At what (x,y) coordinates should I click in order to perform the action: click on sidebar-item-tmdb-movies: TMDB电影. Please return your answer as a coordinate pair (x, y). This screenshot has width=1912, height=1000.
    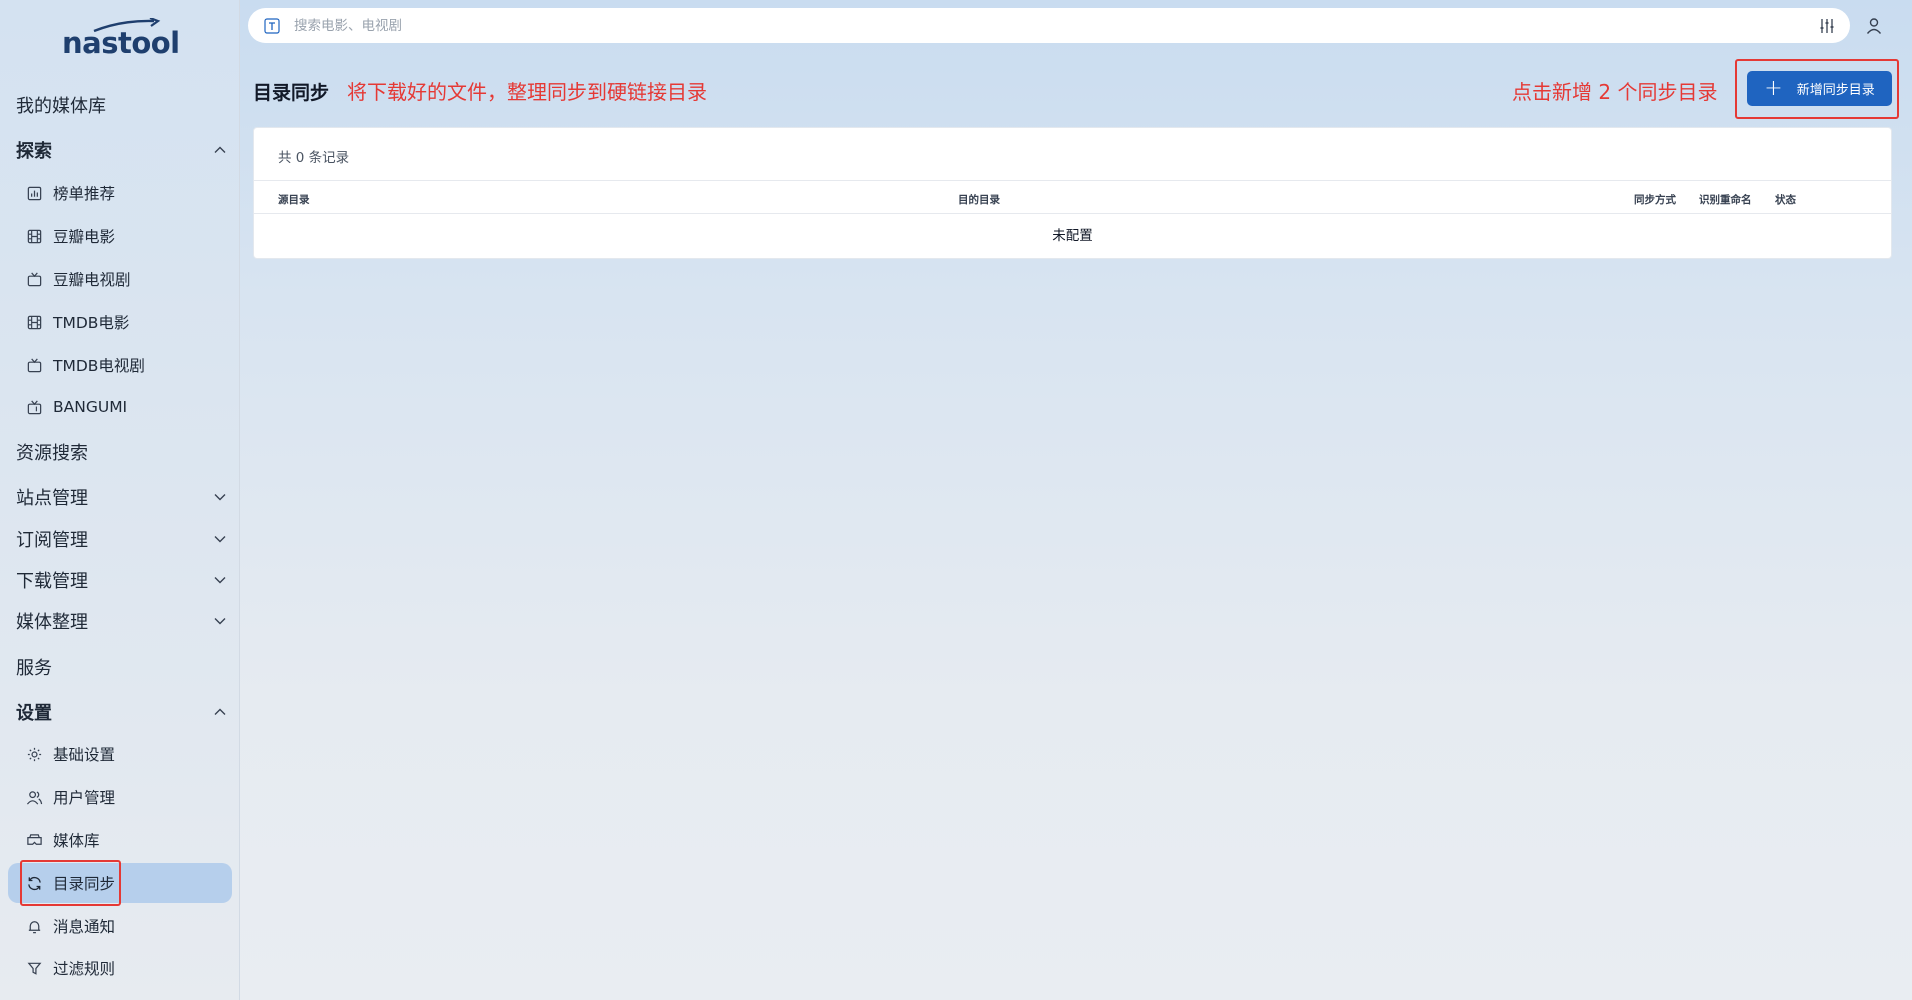
    Looking at the image, I should click on (120, 322).